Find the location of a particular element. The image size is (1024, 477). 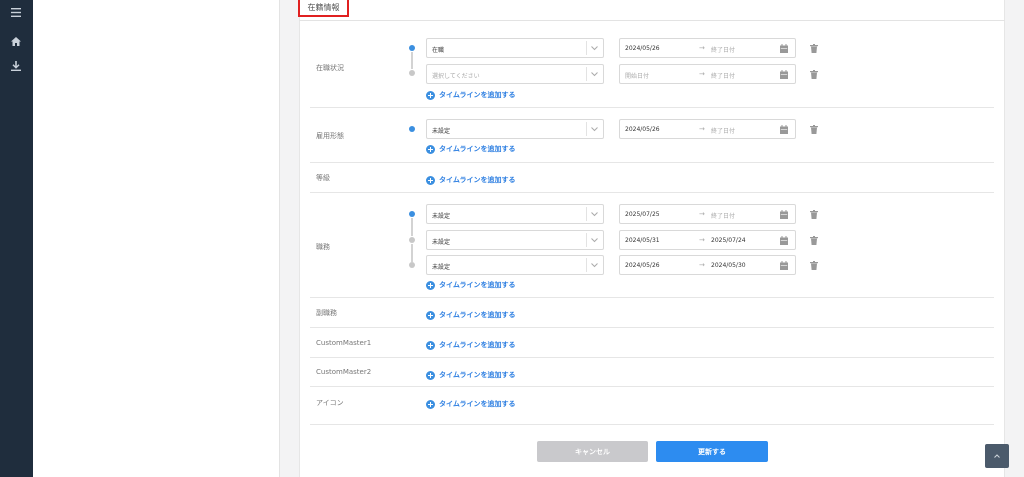

start-date-placeholder: 開始日付 is located at coordinates (637, 76).